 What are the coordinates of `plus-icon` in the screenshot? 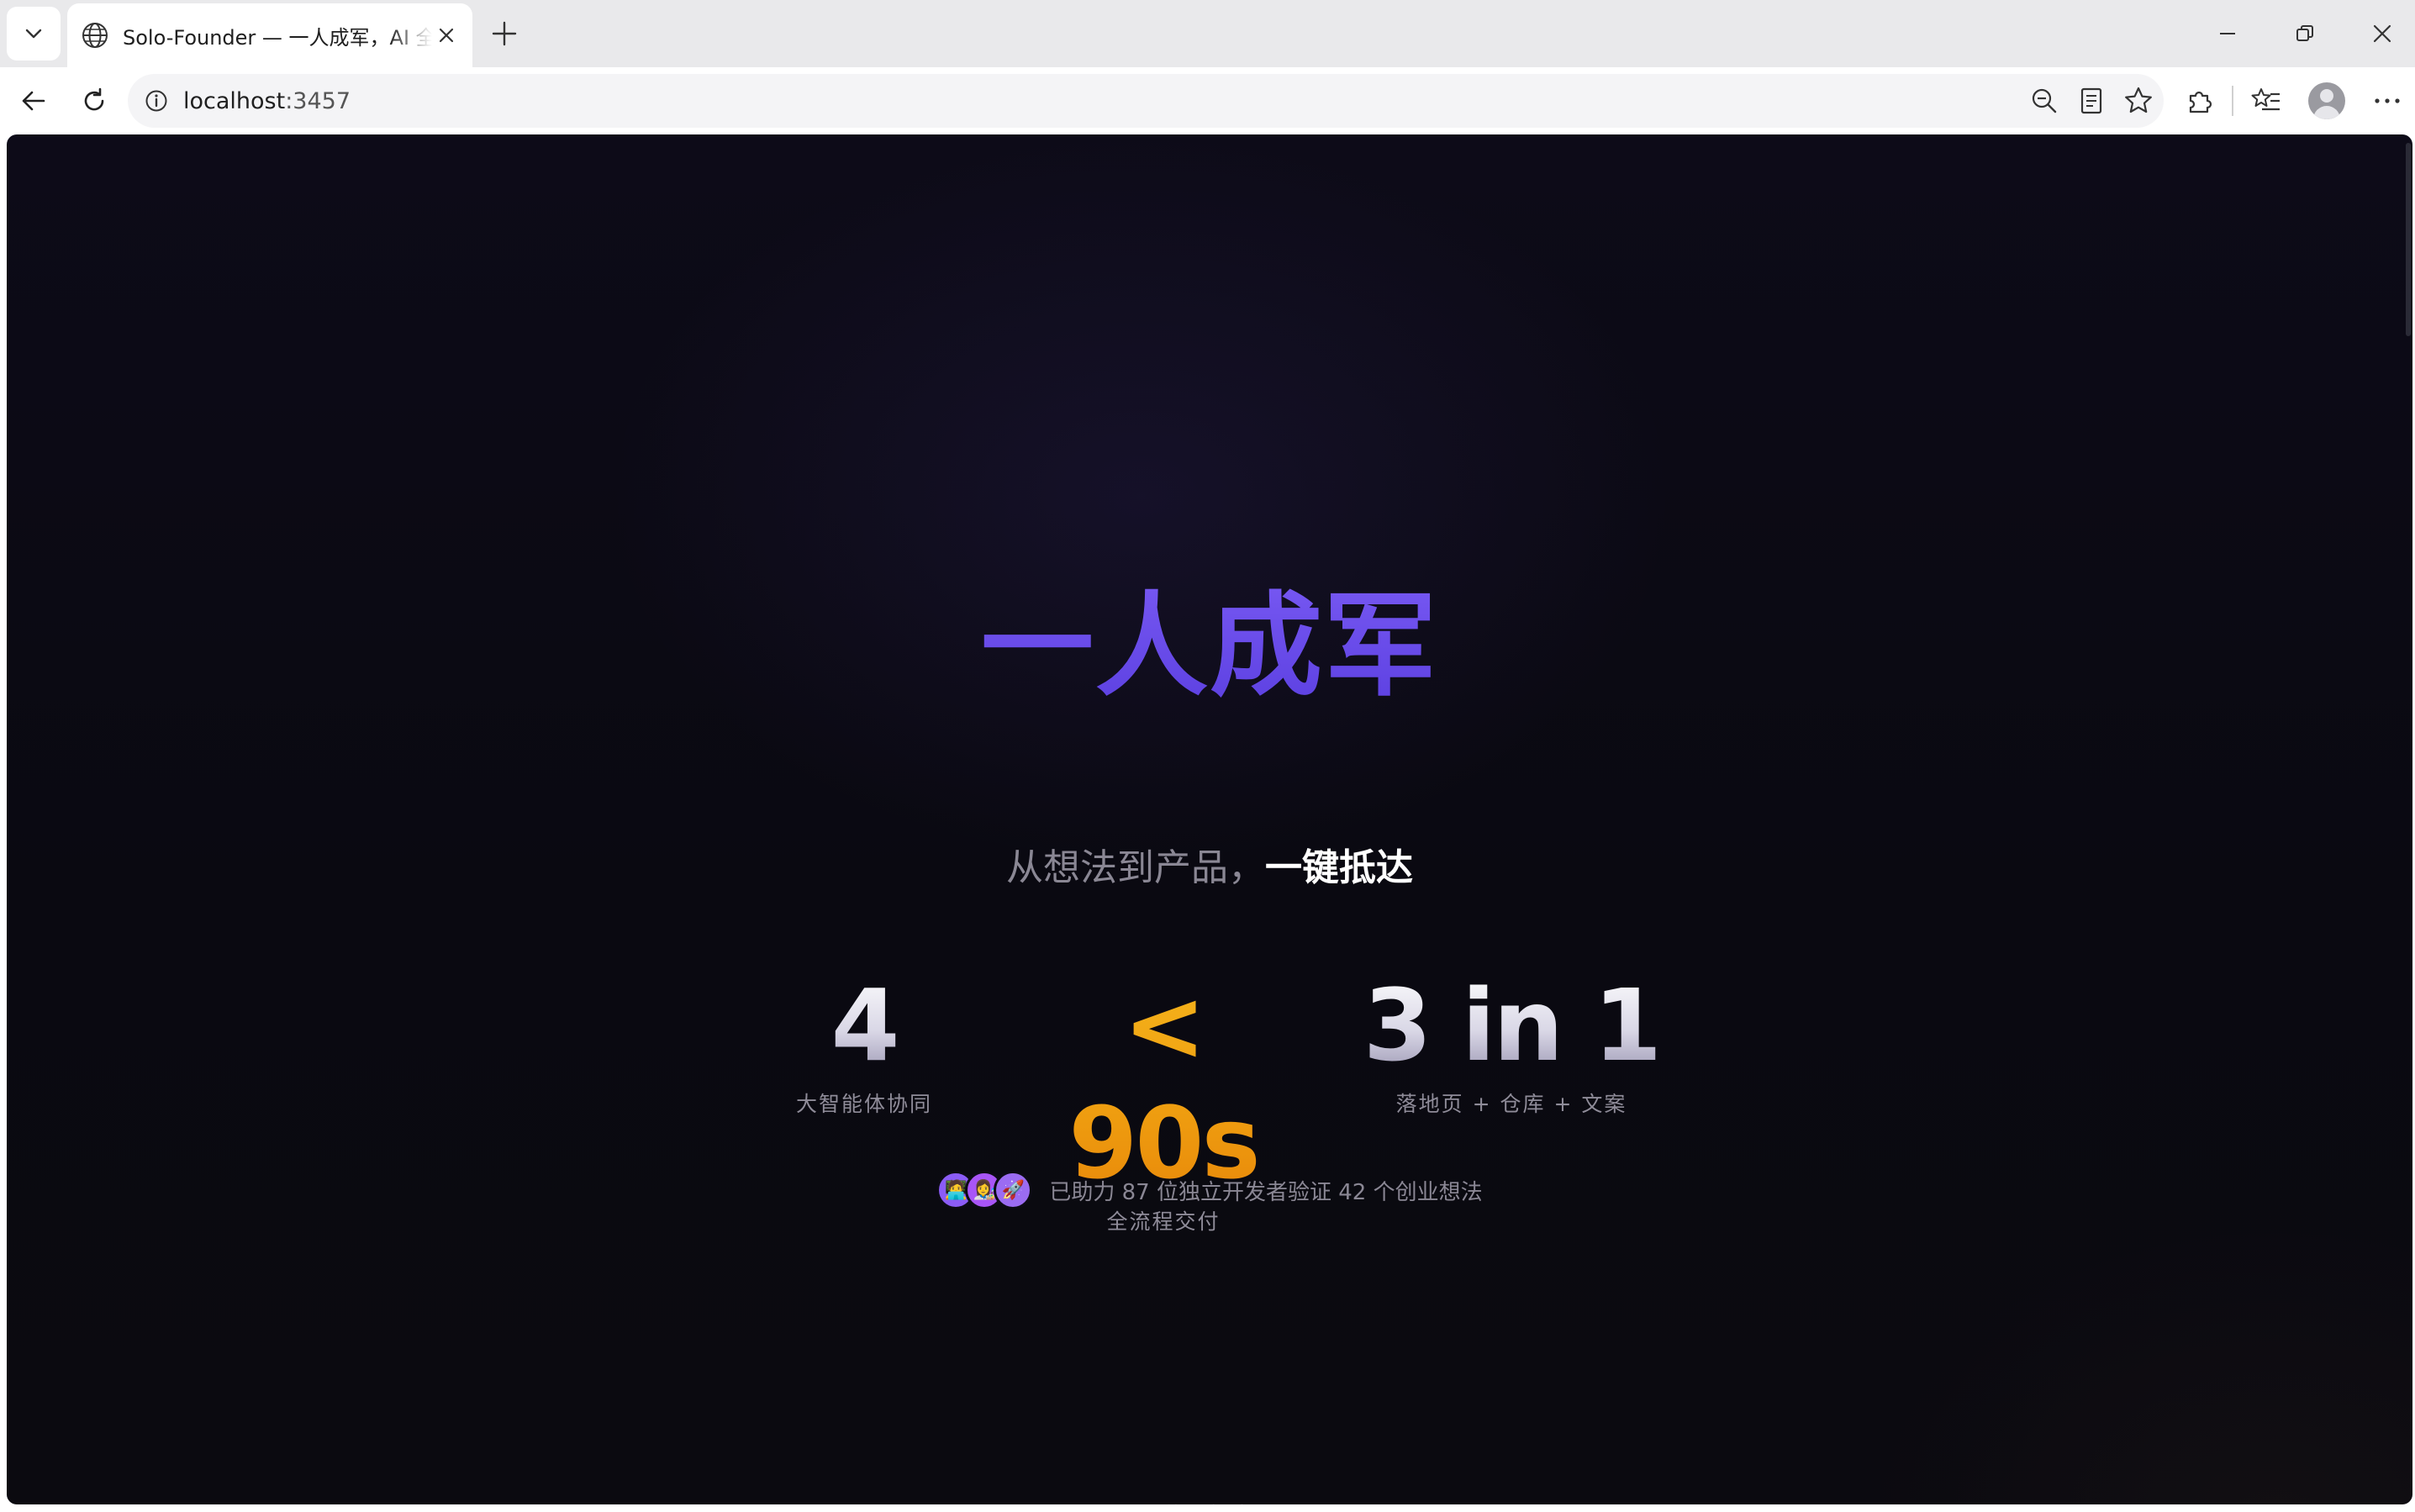 It's located at (505, 33).